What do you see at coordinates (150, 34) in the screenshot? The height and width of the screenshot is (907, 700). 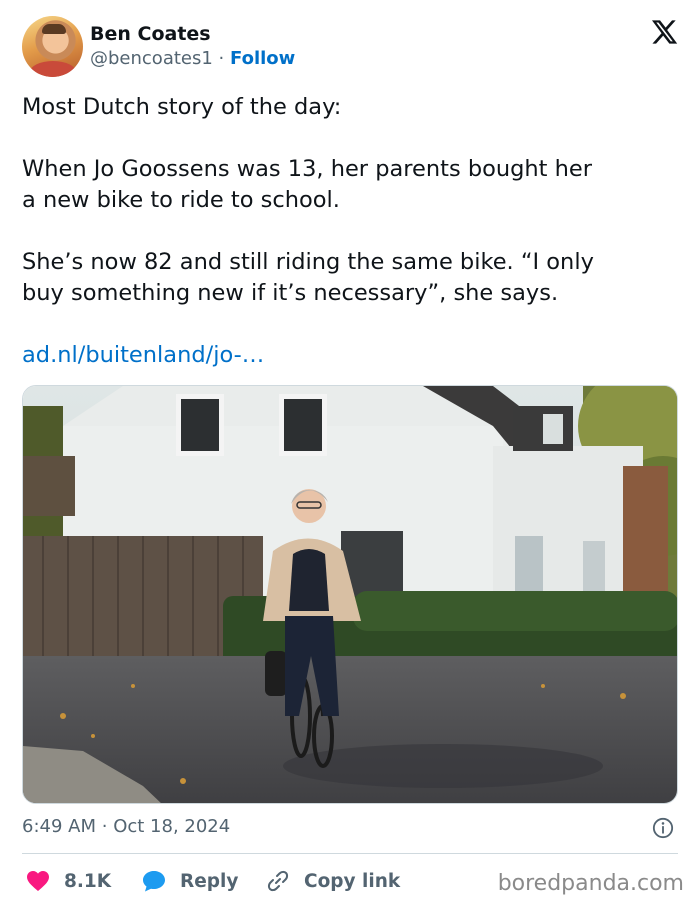 I see `author-name: Ben Coates` at bounding box center [150, 34].